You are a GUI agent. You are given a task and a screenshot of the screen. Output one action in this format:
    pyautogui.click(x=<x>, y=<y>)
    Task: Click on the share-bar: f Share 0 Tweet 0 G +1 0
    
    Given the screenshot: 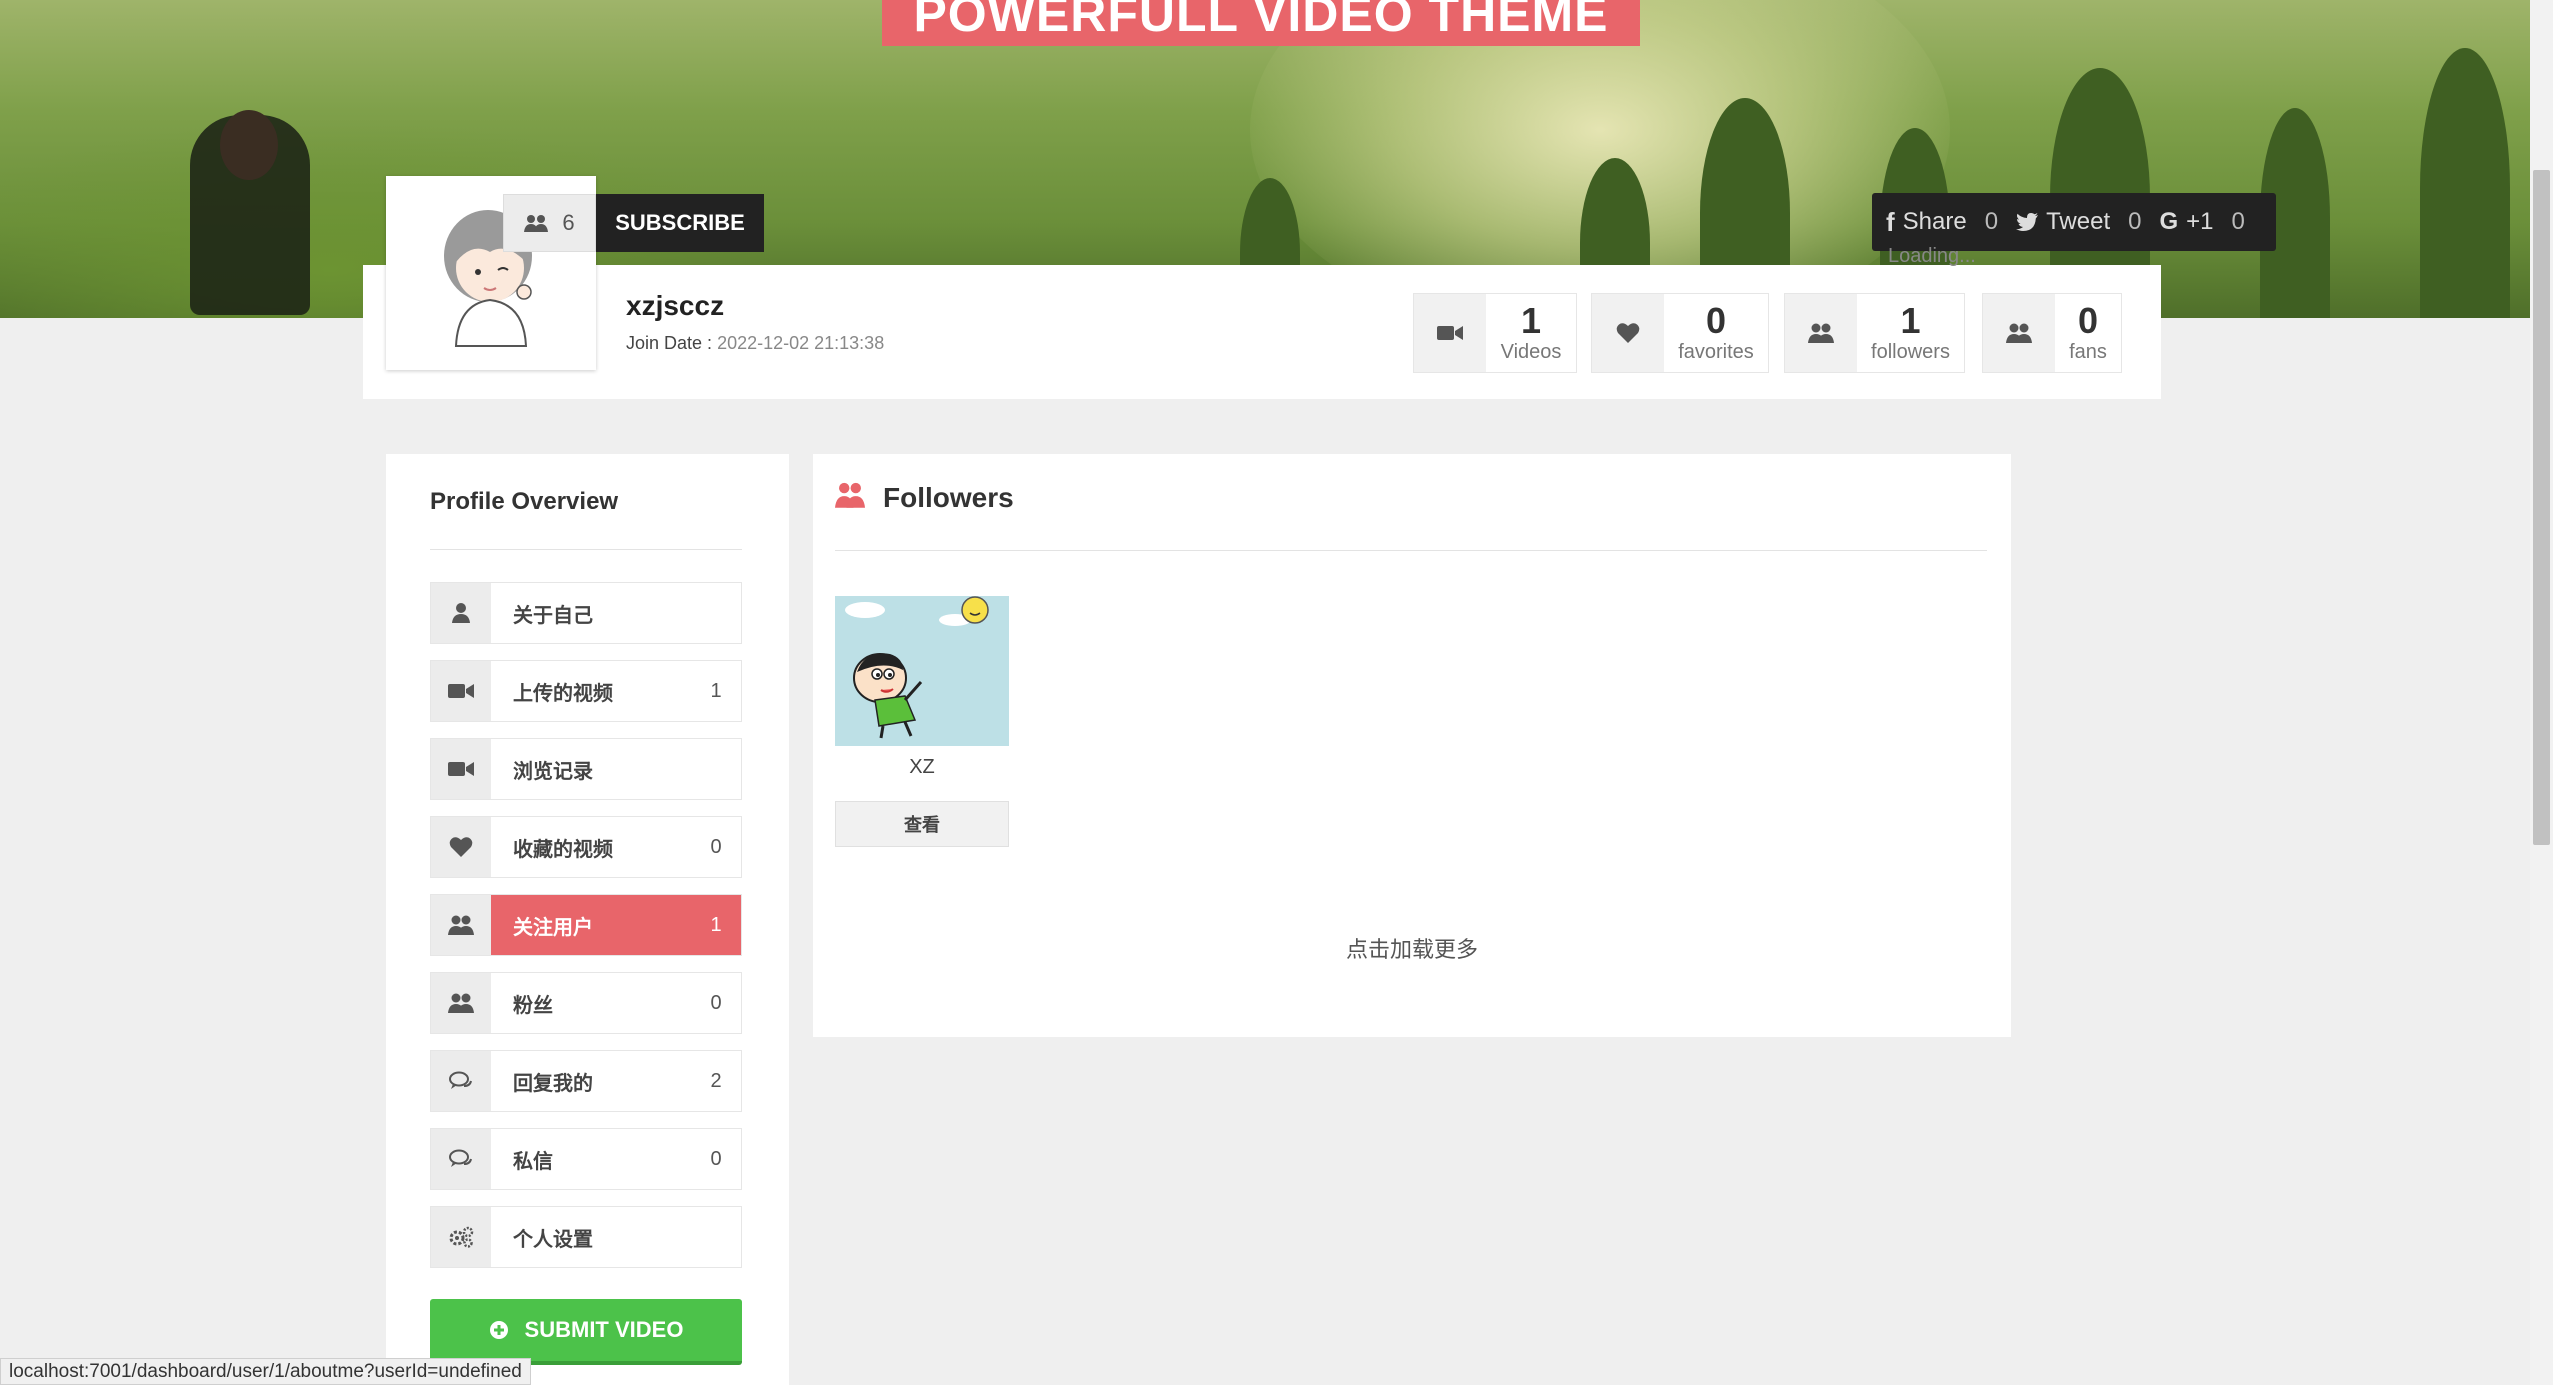 What is the action you would take?
    pyautogui.click(x=2074, y=222)
    